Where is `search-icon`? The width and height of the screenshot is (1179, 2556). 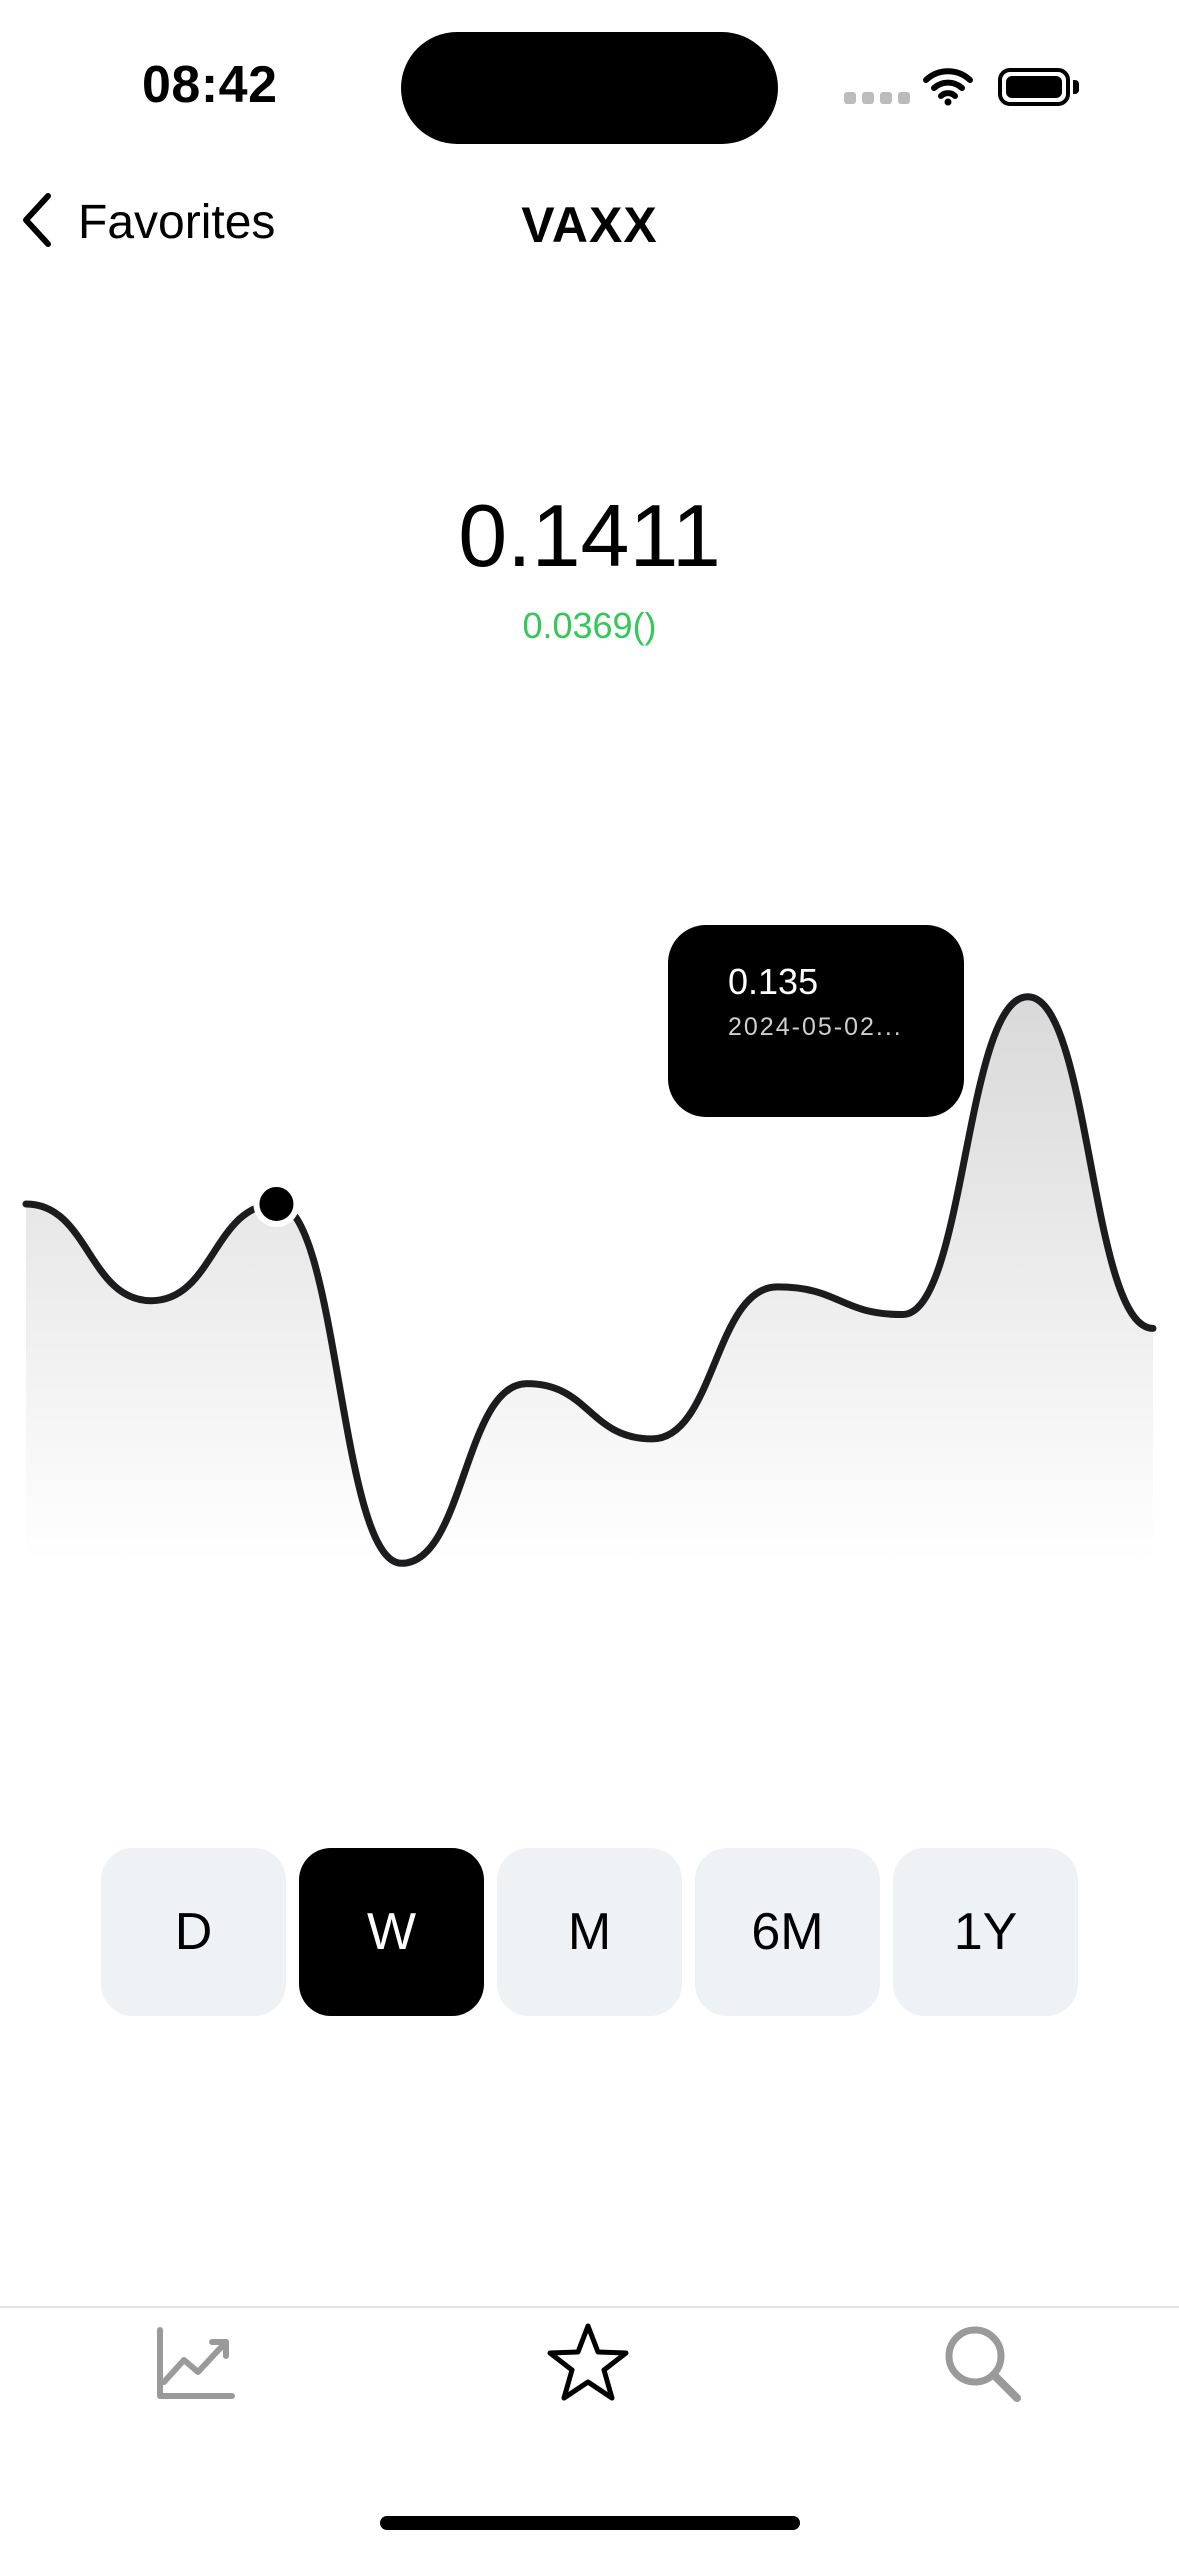
search-icon is located at coordinates (982, 2369).